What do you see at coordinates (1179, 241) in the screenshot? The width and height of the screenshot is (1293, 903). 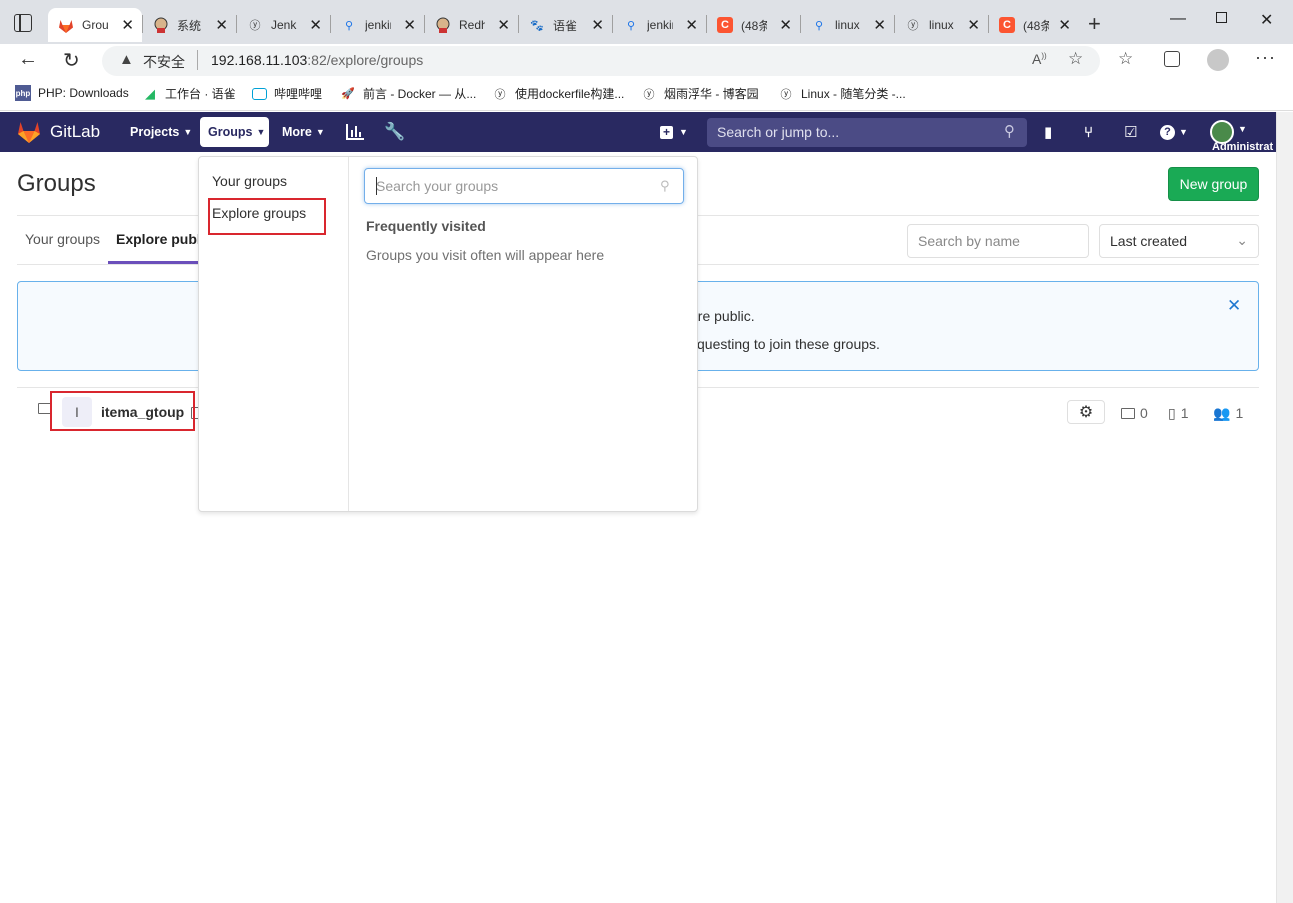 I see `sort-dropdown: Last created ⌄` at bounding box center [1179, 241].